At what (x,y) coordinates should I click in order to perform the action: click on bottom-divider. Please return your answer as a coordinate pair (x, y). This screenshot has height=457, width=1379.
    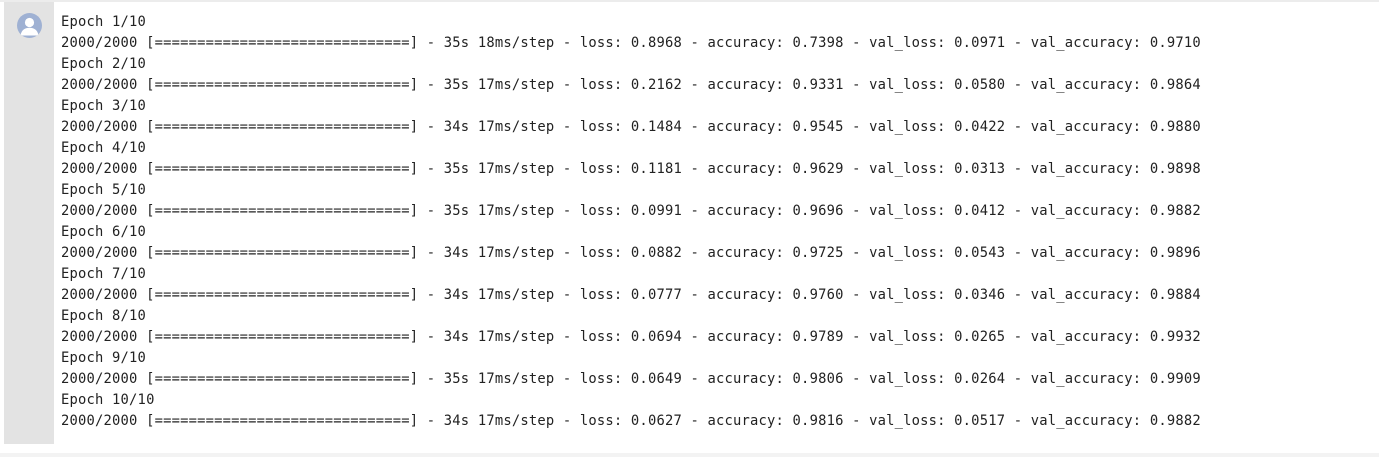
    Looking at the image, I should click on (689, 455).